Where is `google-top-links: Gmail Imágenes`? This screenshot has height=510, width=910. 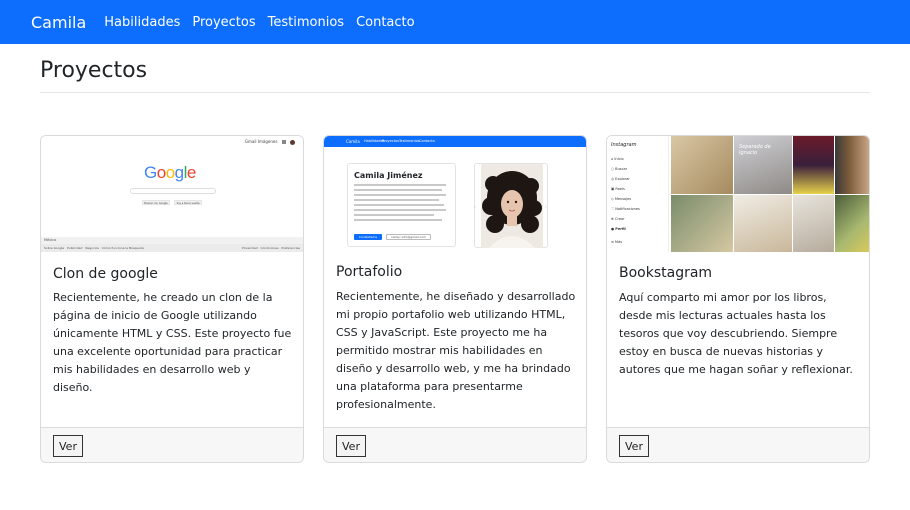 google-top-links: Gmail Imágenes is located at coordinates (270, 142).